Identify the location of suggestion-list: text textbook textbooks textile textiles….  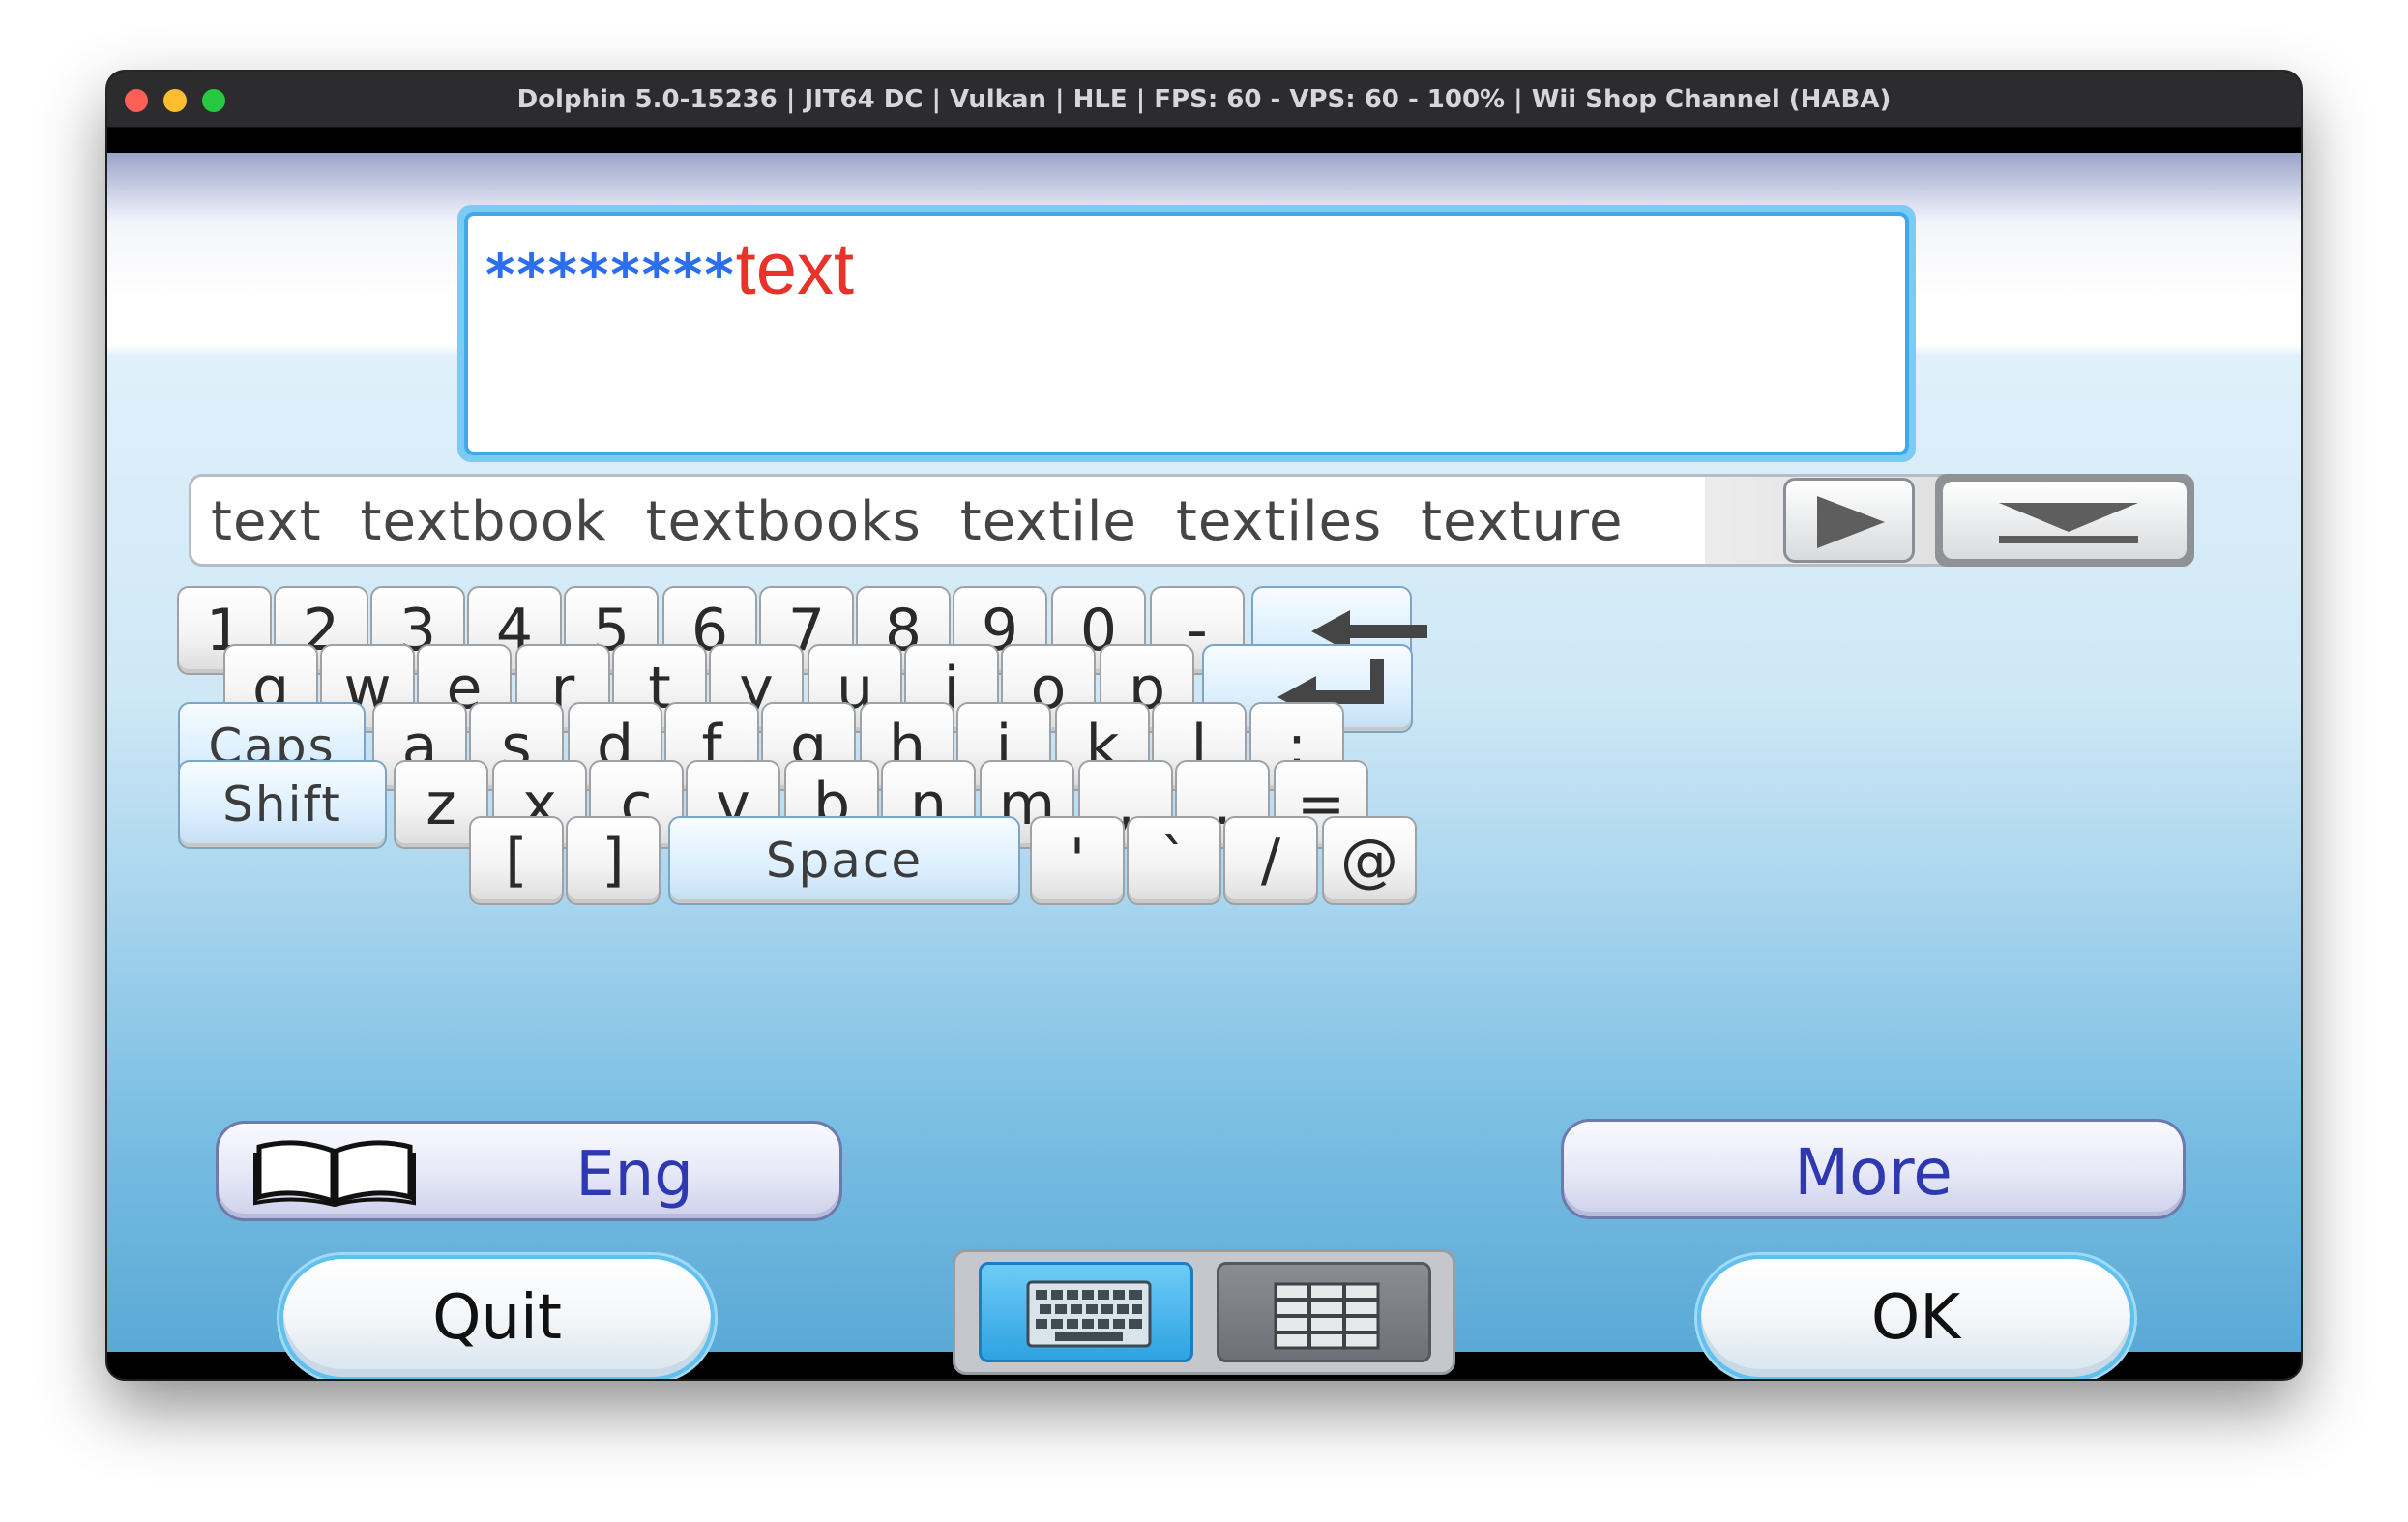
(917, 521).